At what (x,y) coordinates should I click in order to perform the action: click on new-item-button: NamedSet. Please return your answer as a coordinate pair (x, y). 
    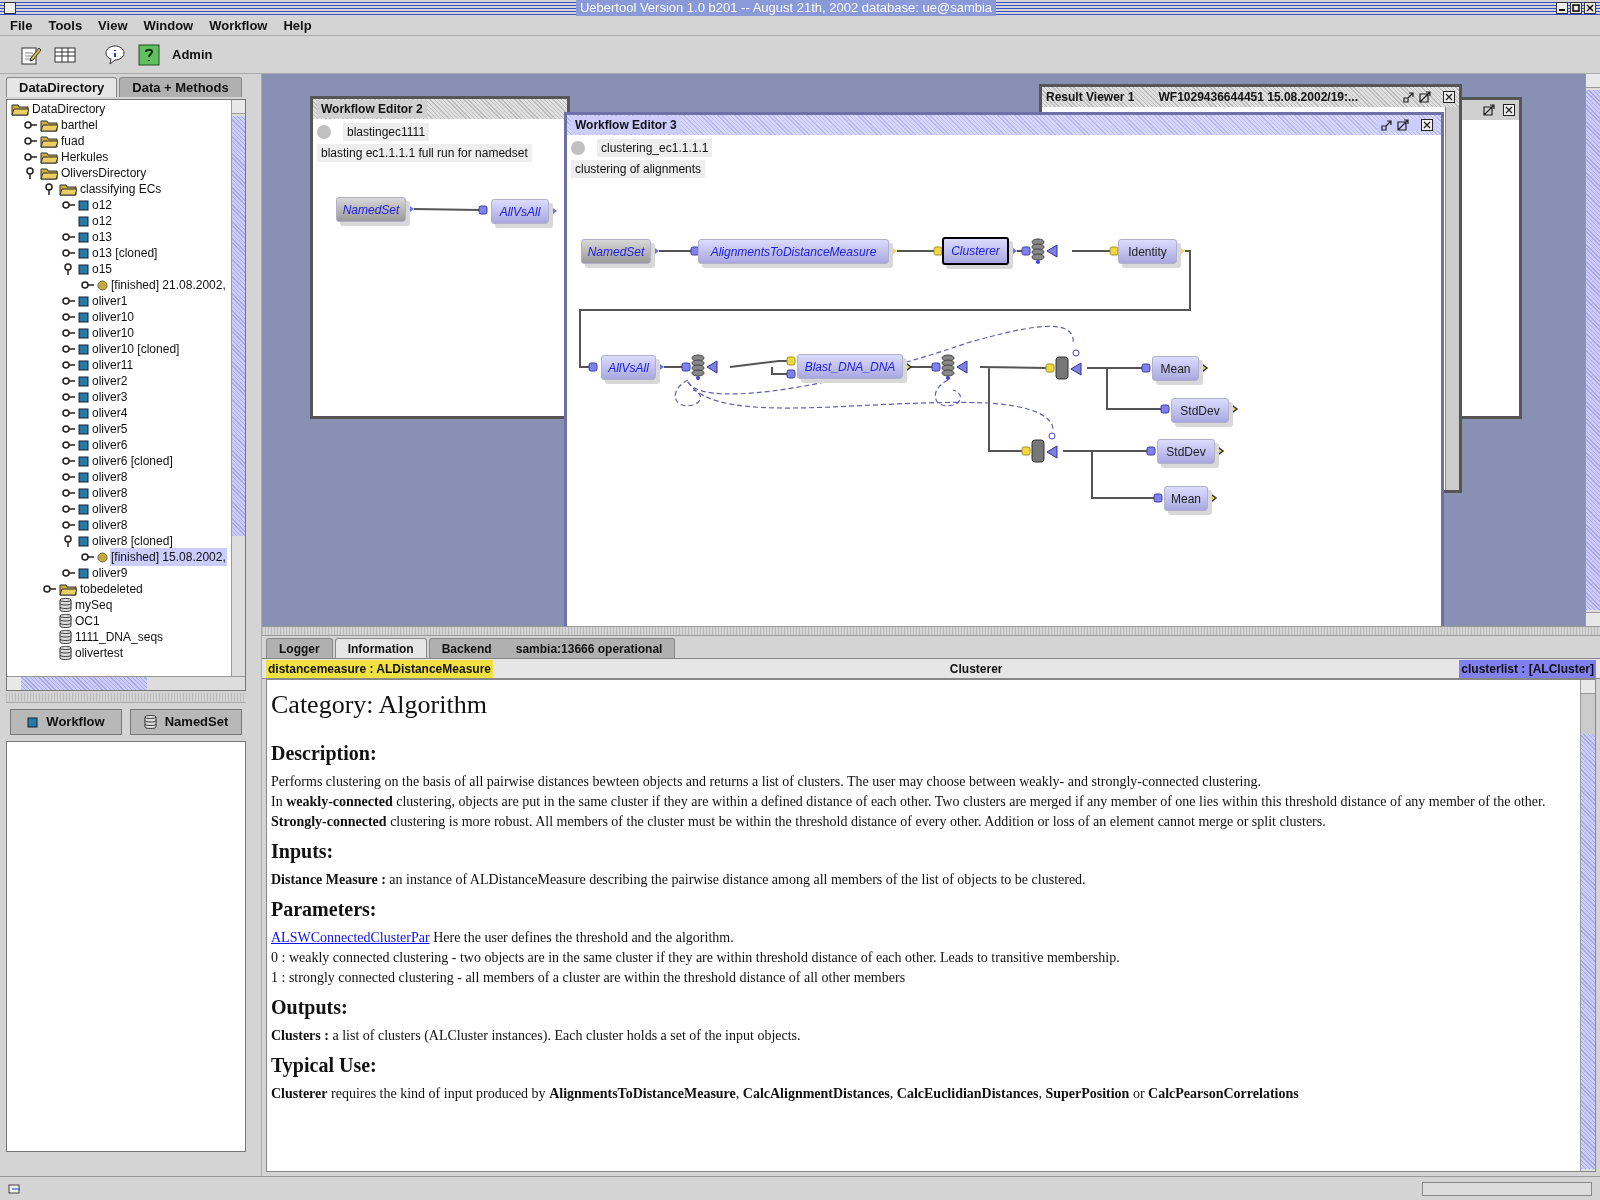
    Looking at the image, I should click on (186, 722).